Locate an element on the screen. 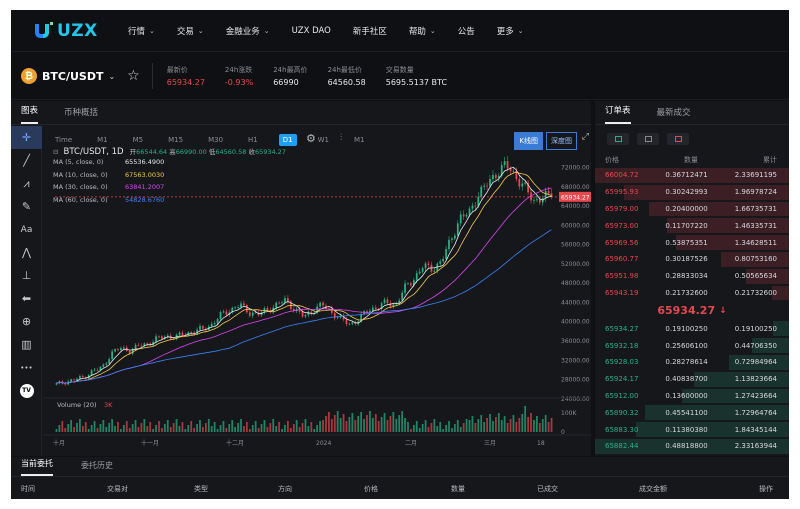 The height and width of the screenshot is (509, 800). interval-m1-8: M1 is located at coordinates (359, 140).